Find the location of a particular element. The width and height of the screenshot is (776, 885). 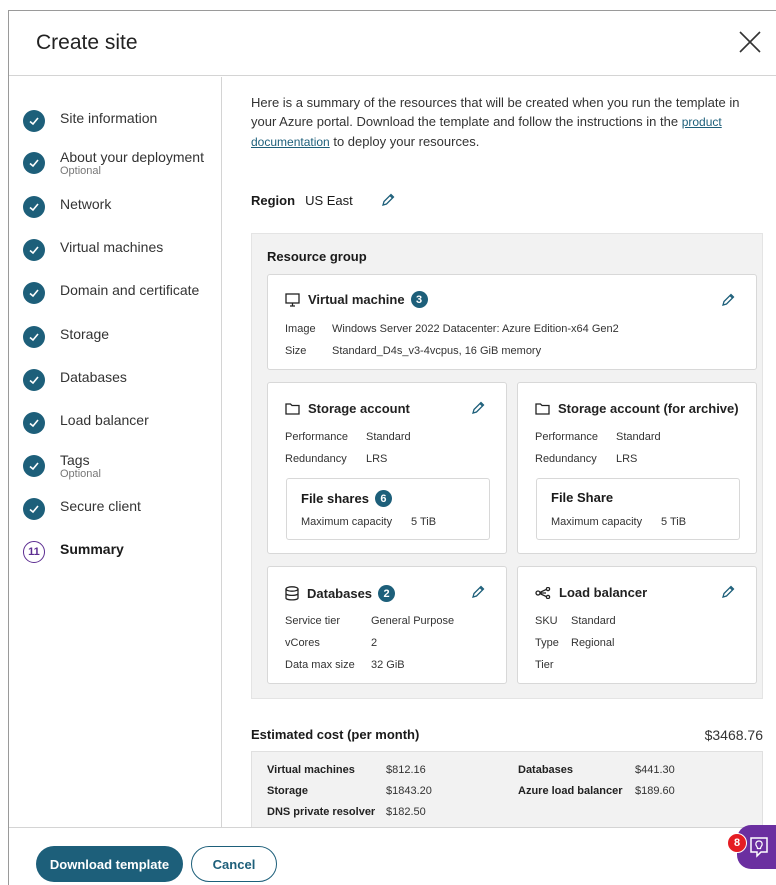

close-icon is located at coordinates (750, 42).